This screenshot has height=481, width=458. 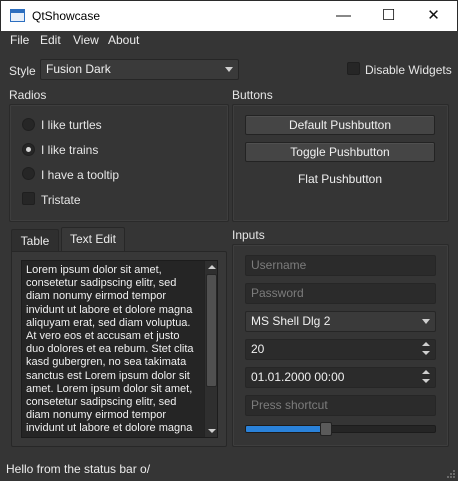 What do you see at coordinates (340, 349) in the screenshot?
I see `number-spinbox: 20` at bounding box center [340, 349].